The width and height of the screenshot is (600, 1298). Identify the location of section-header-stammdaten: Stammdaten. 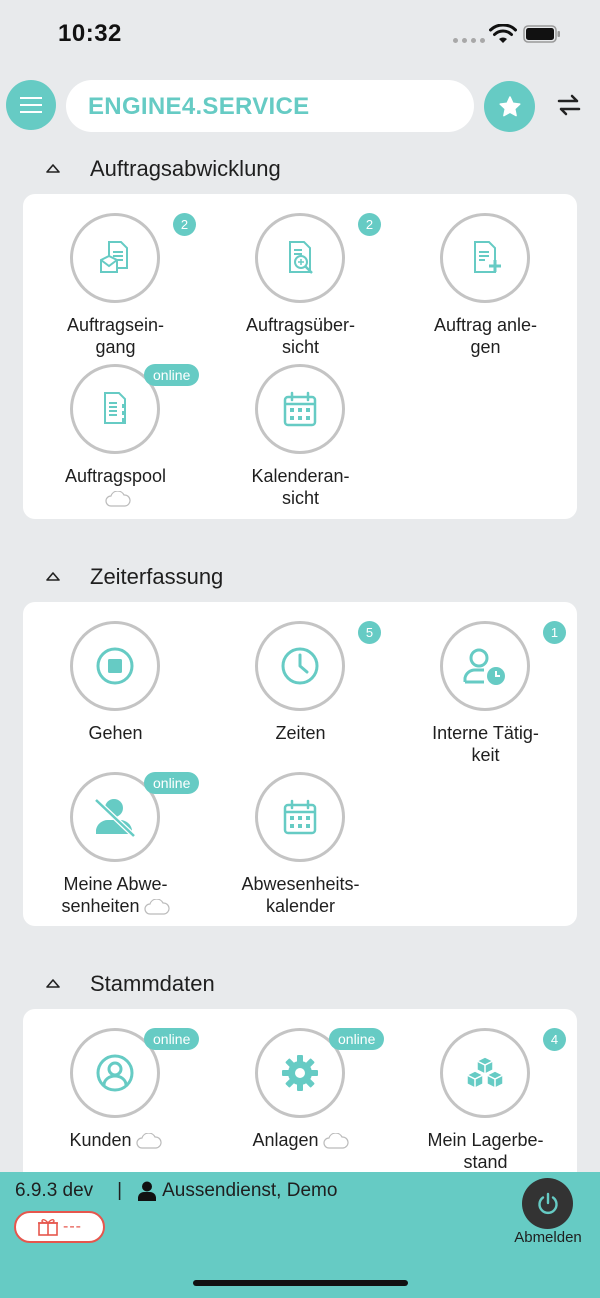
(300, 985).